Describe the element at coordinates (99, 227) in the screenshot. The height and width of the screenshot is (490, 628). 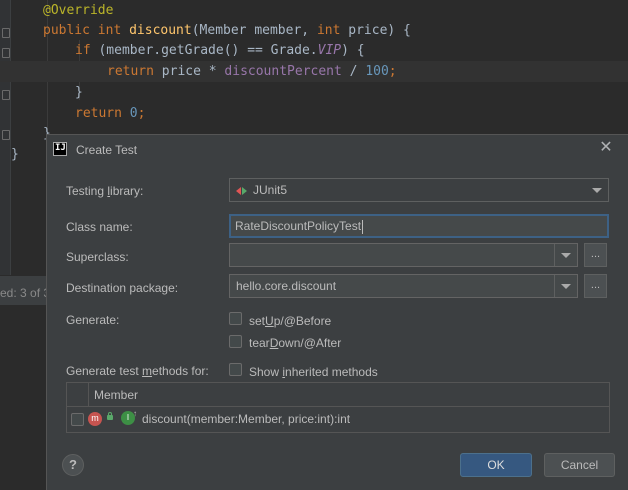
I see `class-name-label: Class name:` at that location.